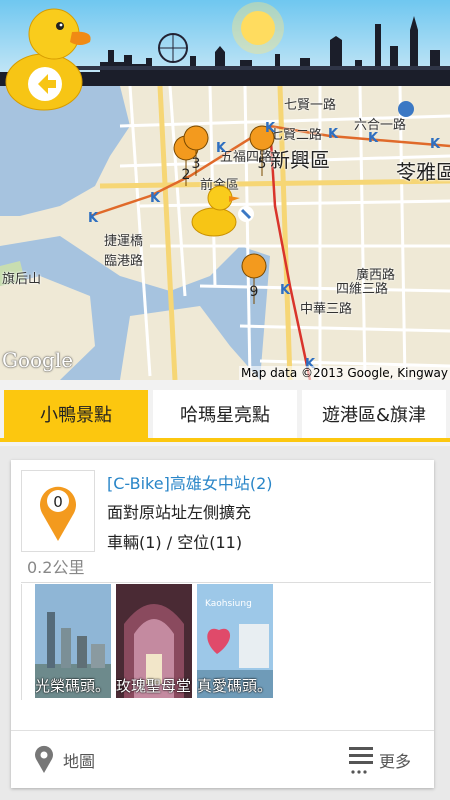 This screenshot has width=450, height=800. I want to click on district-label: 新興區, so click(300, 160).